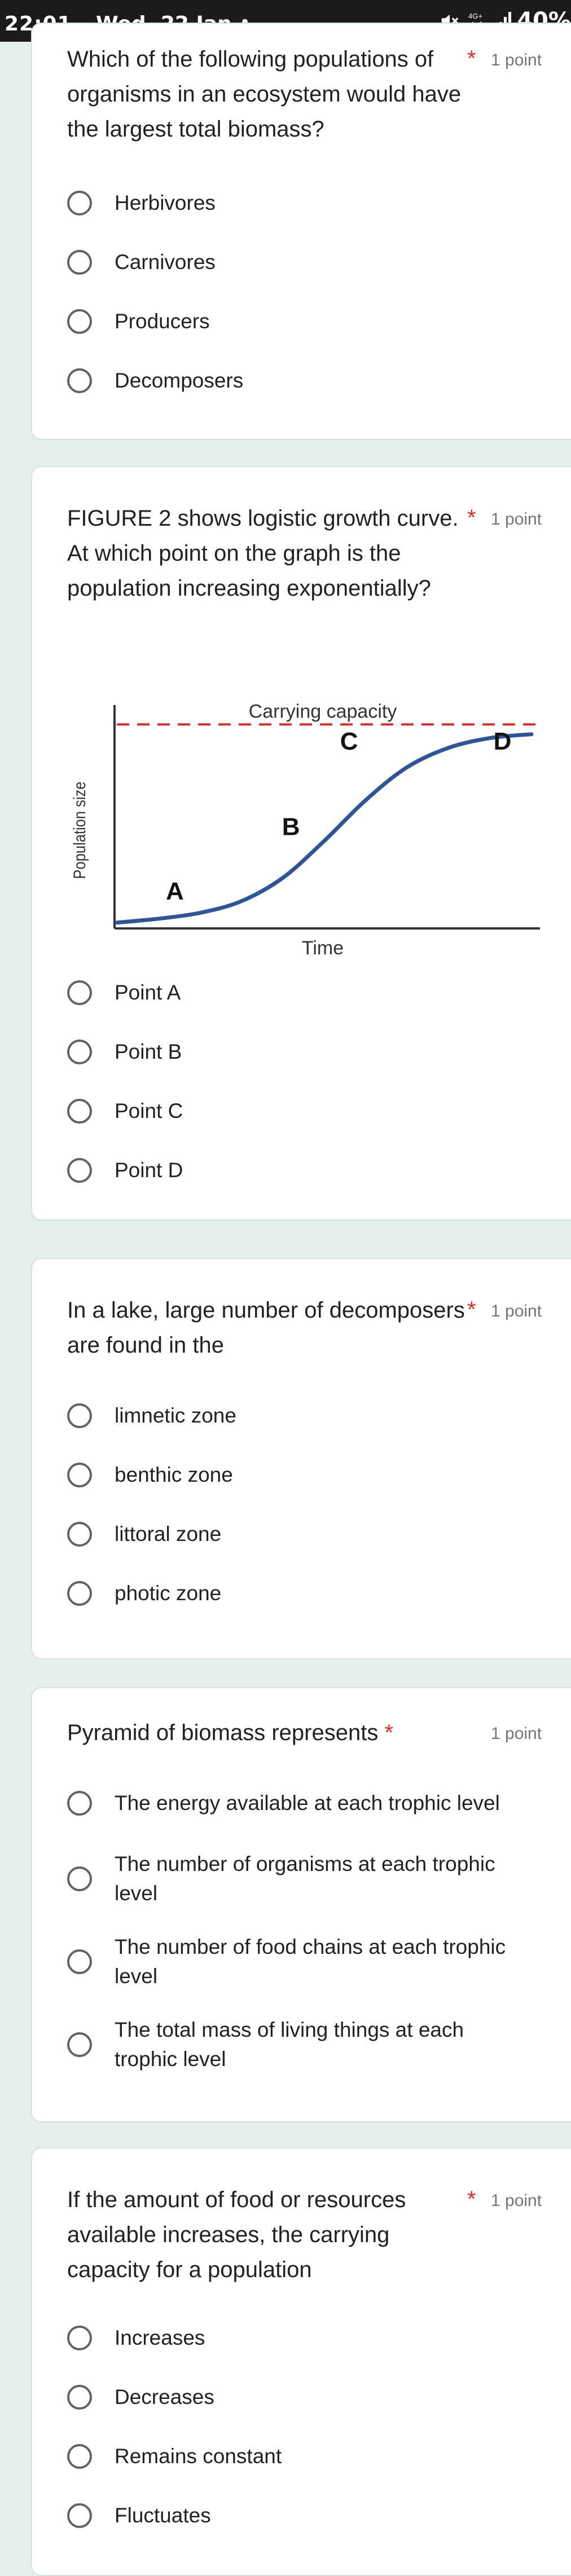 This screenshot has width=571, height=2576. Describe the element at coordinates (162, 321) in the screenshot. I see `option-label: Producers` at that location.